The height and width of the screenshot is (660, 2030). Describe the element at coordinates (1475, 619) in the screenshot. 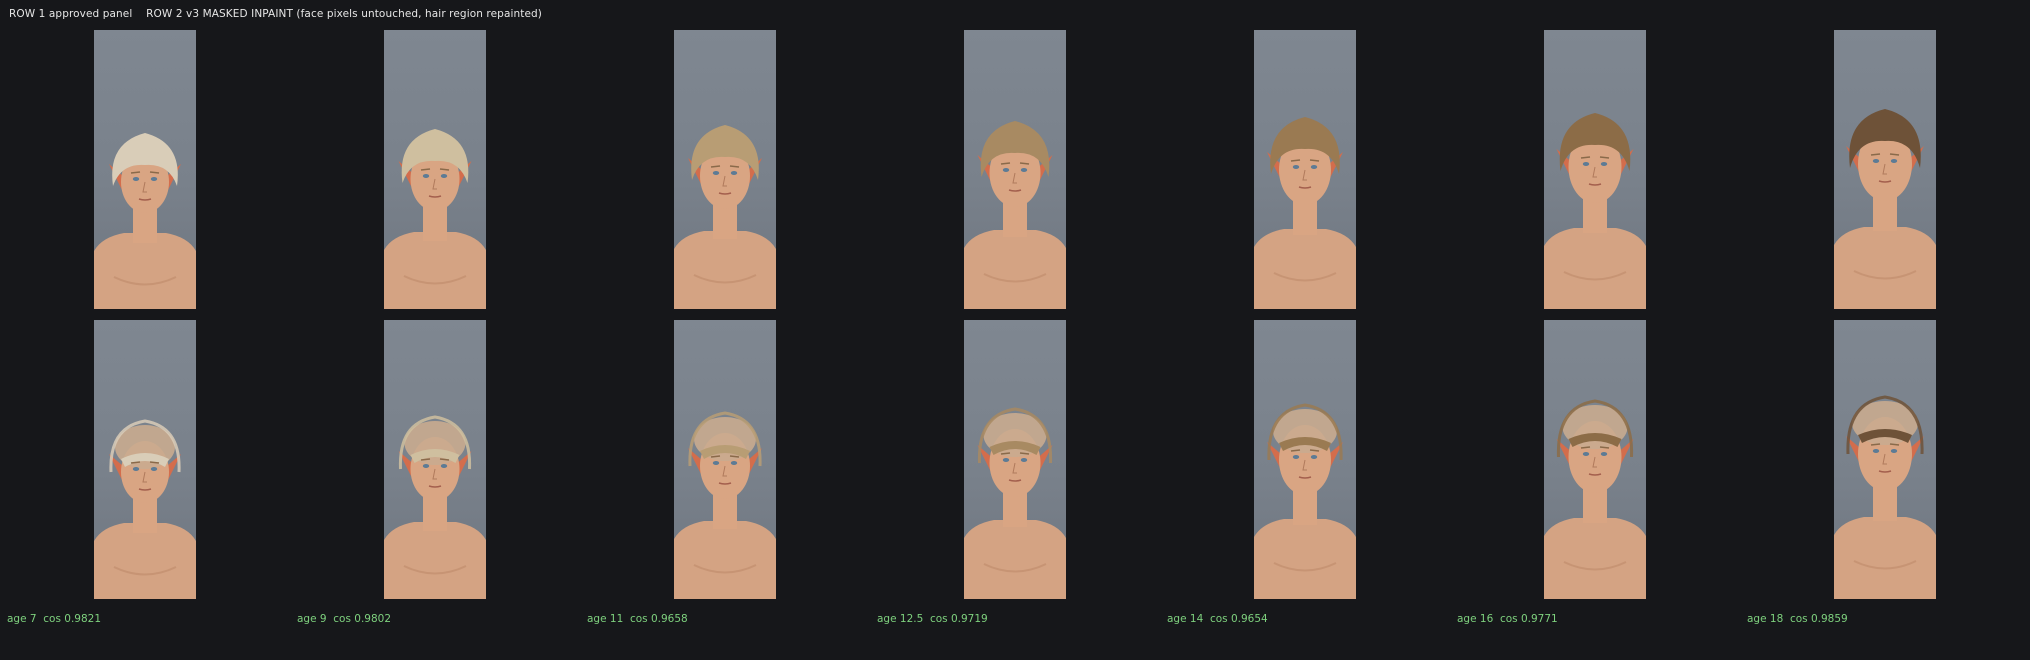

I see `age-label: age 16` at that location.